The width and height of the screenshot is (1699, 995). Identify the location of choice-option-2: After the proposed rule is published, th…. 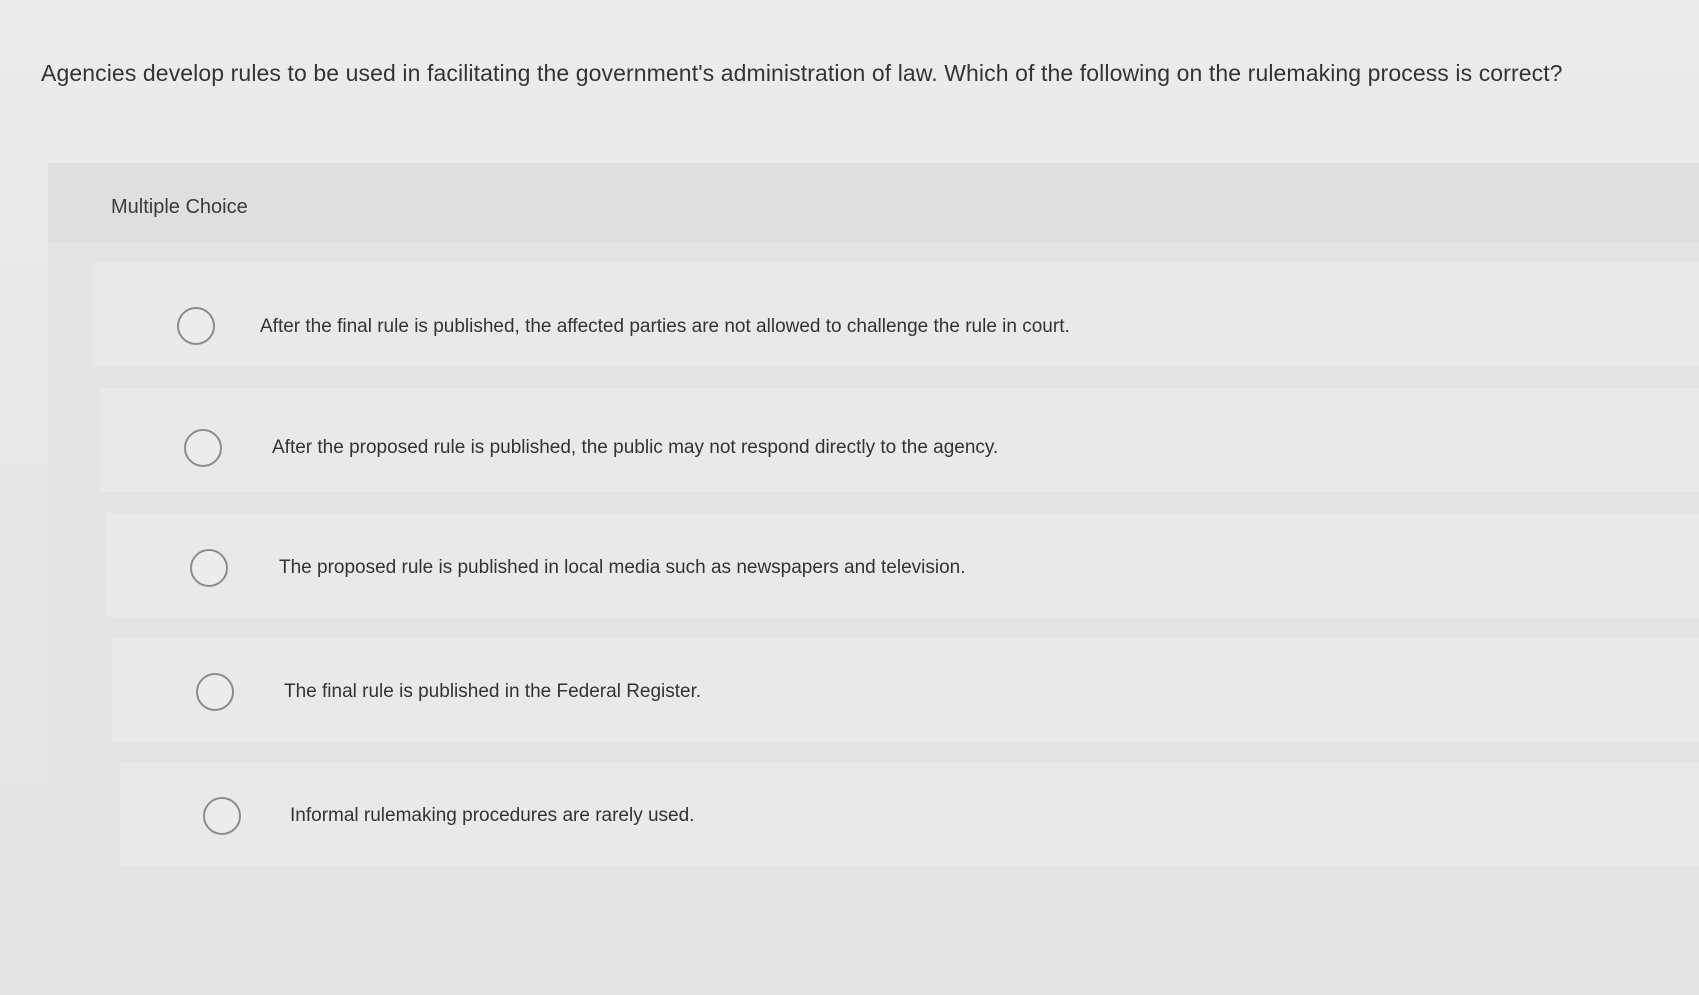
(899, 440).